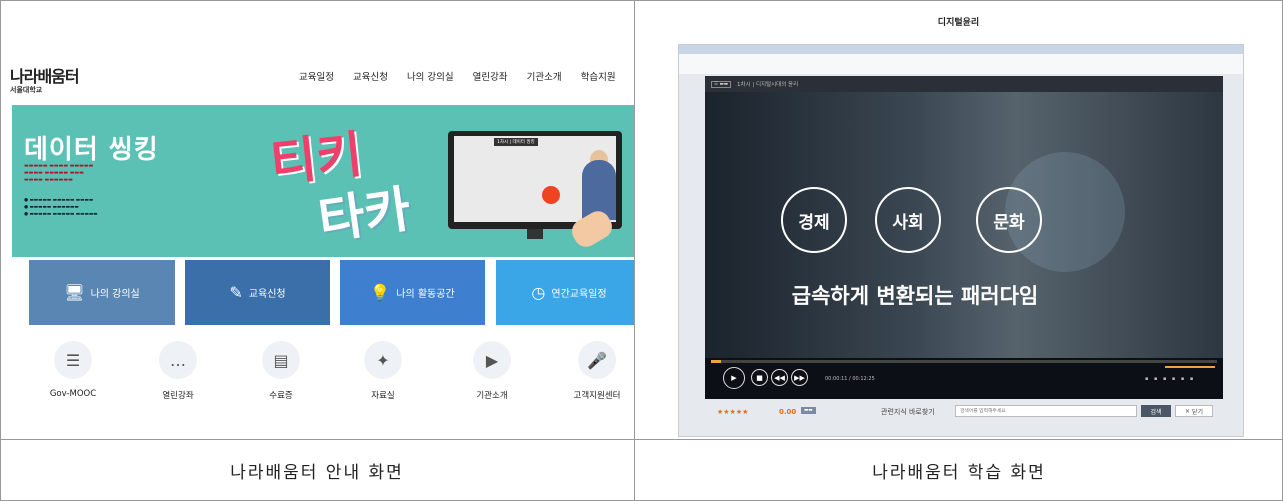 The width and height of the screenshot is (1283, 501). What do you see at coordinates (779, 377) in the screenshot?
I see `rewind-icon: ◀◀` at bounding box center [779, 377].